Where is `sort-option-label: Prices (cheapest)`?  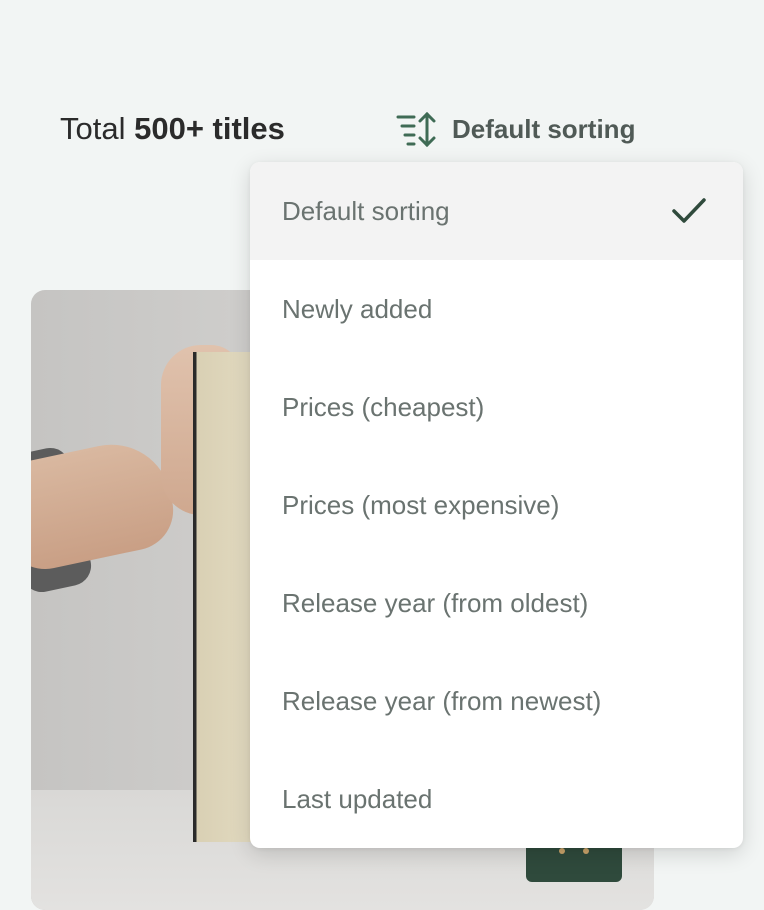
sort-option-label: Prices (cheapest) is located at coordinates (383, 406).